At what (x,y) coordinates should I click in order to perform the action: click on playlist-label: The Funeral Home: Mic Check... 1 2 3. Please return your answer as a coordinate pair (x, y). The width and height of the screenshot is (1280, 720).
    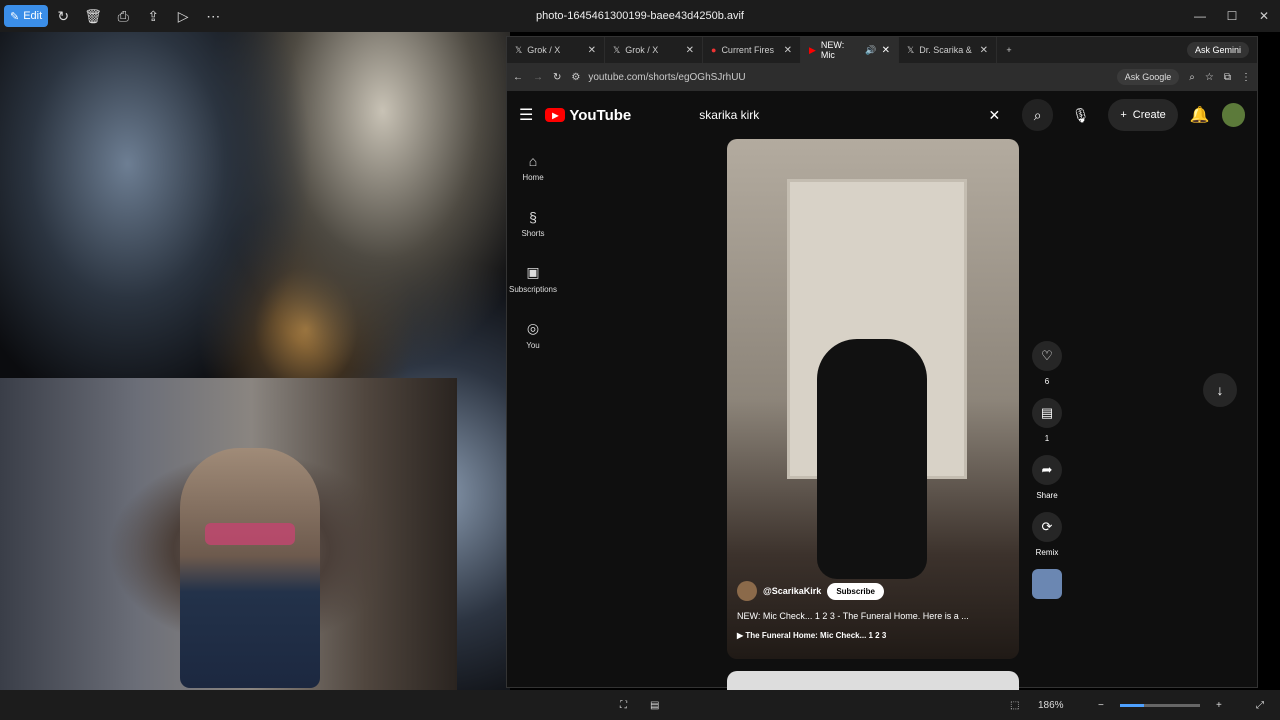
    Looking at the image, I should click on (816, 635).